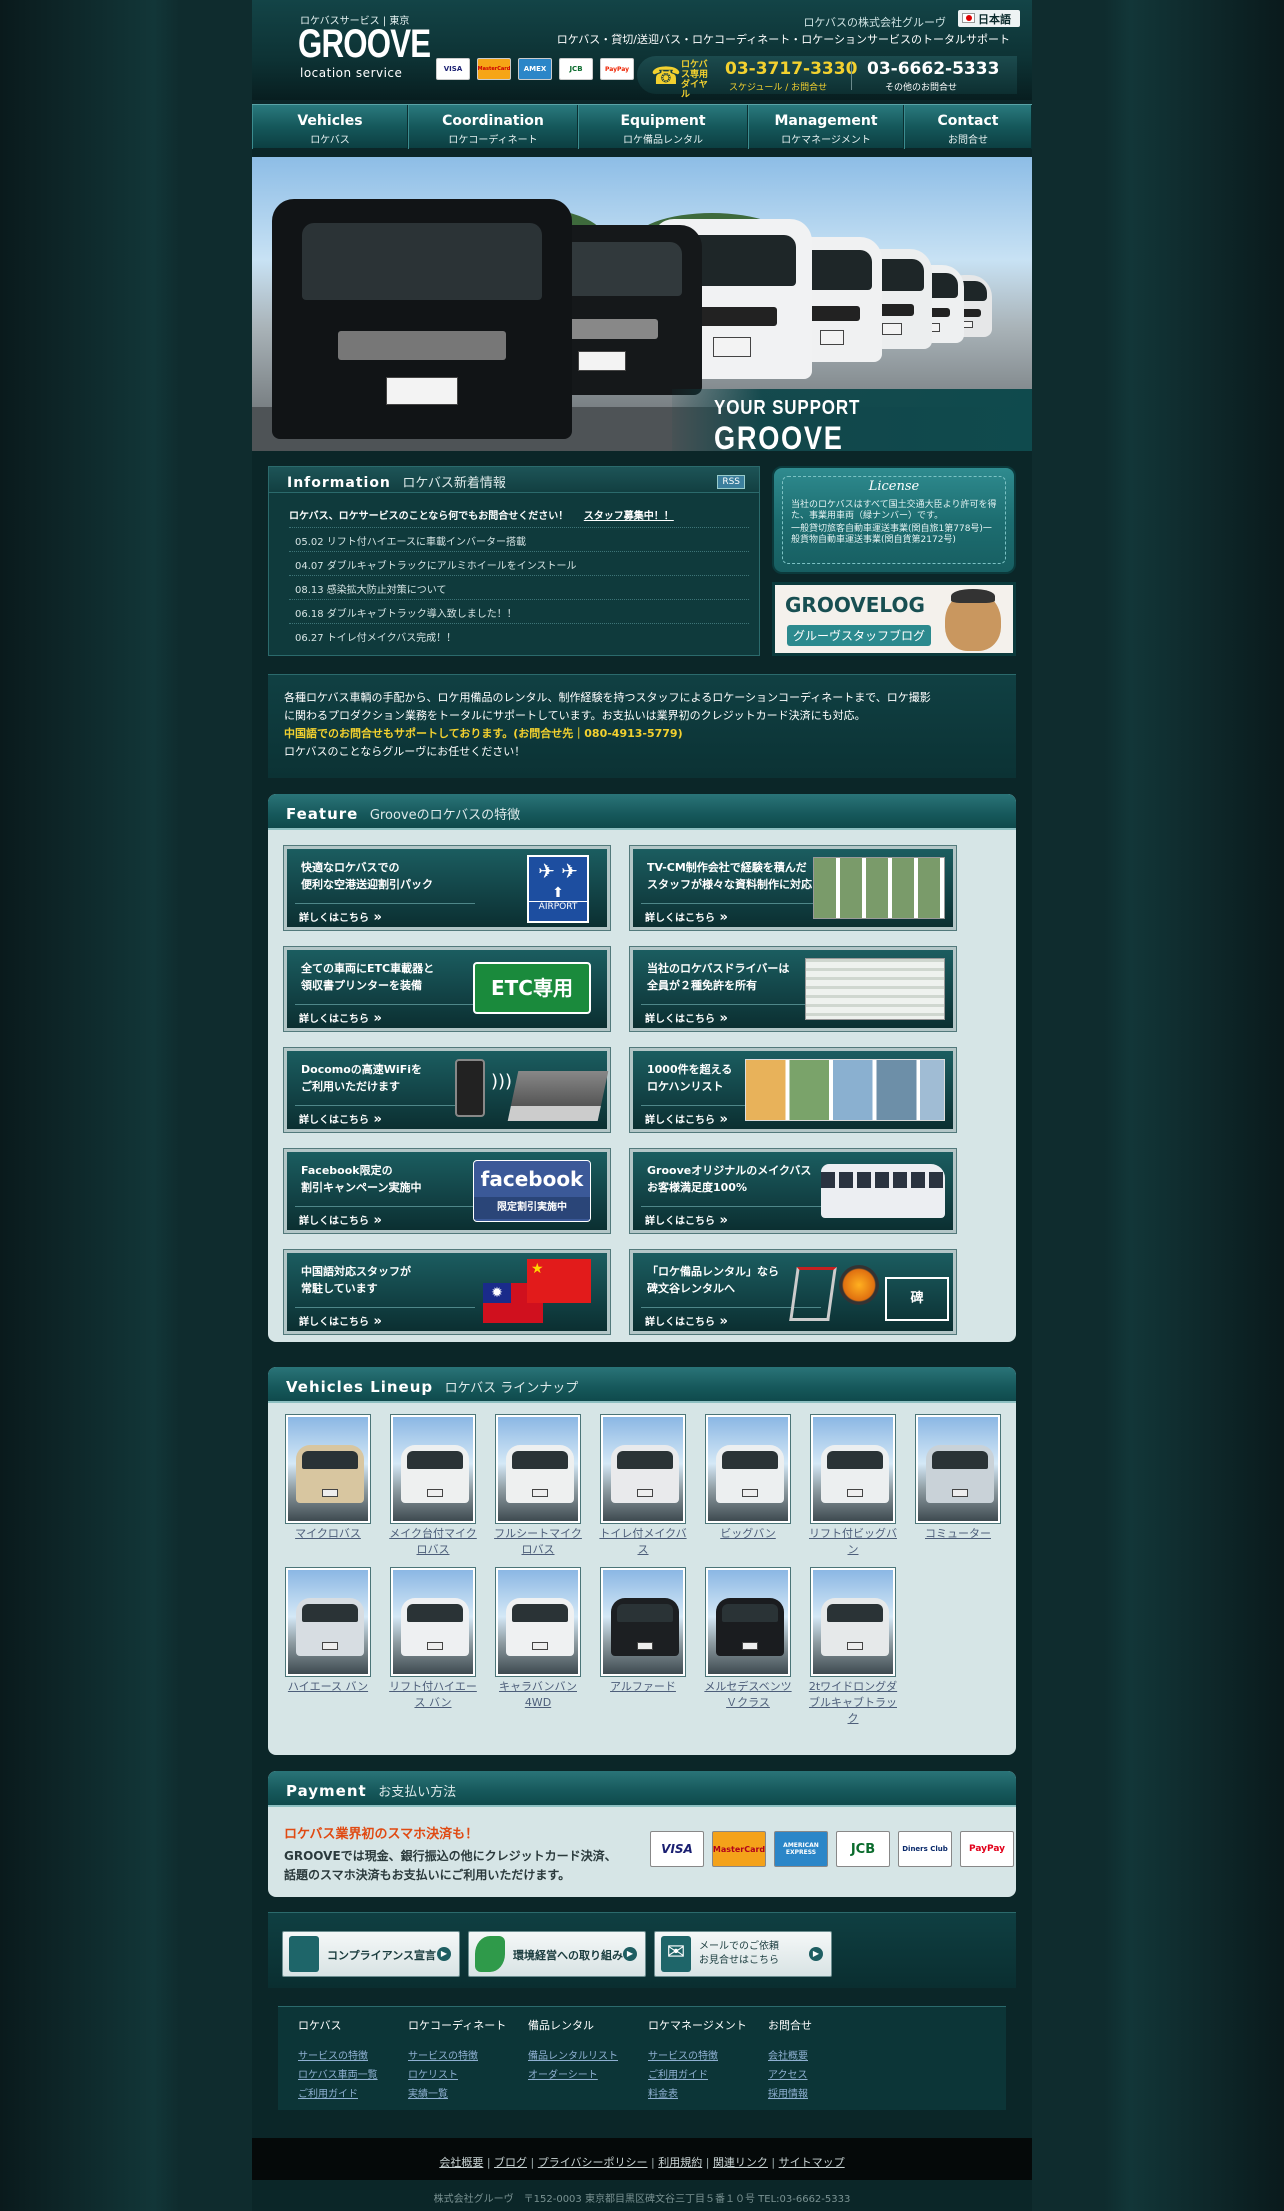  I want to click on footer-link: 会社概要, so click(790, 2056).